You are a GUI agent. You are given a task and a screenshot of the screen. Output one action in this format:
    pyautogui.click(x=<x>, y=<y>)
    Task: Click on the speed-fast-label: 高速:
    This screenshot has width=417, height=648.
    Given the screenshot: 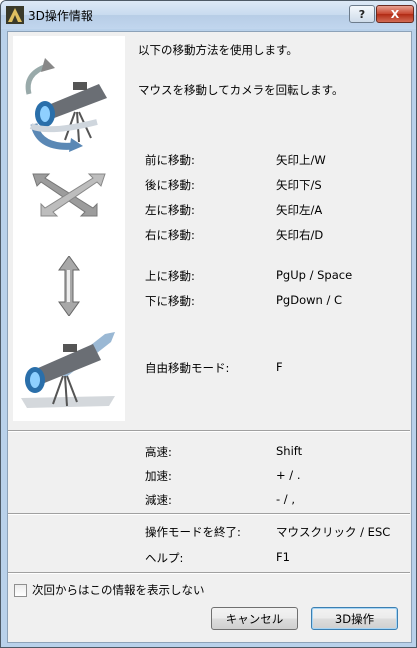 What is the action you would take?
    pyautogui.click(x=158, y=452)
    